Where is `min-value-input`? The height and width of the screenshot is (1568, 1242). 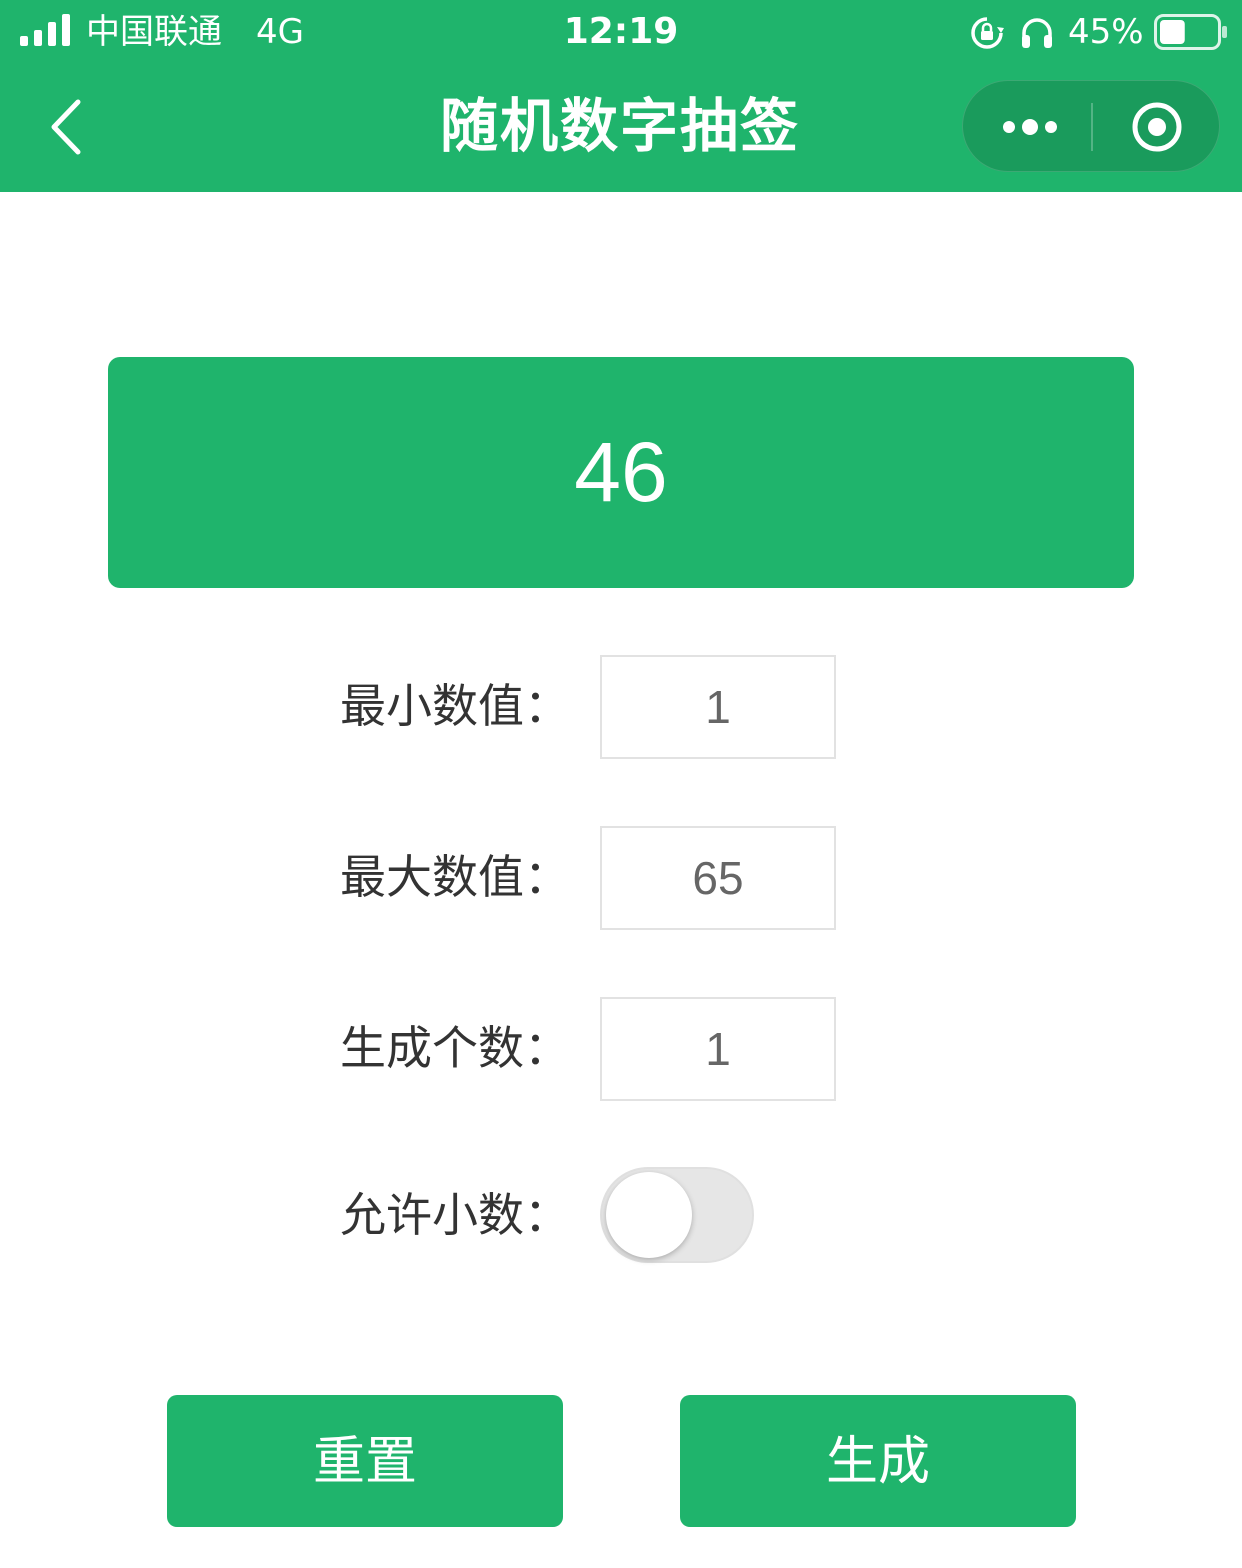
min-value-input is located at coordinates (718, 707).